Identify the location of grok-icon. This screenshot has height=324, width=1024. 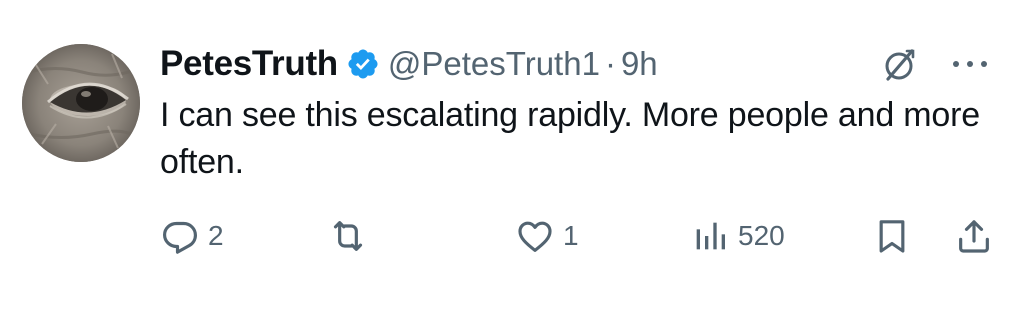
(899, 65).